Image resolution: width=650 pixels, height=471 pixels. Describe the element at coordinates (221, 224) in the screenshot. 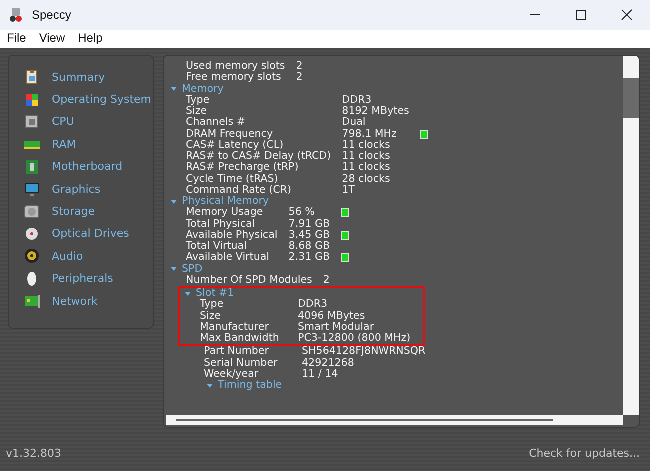

I see `property-label: Total Physical` at that location.